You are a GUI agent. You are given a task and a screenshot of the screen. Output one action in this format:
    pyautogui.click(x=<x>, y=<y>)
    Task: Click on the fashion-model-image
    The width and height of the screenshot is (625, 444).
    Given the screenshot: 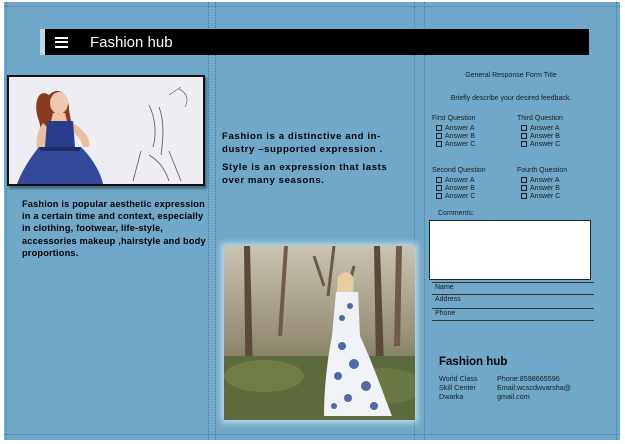 What is the action you would take?
    pyautogui.click(x=106, y=130)
    